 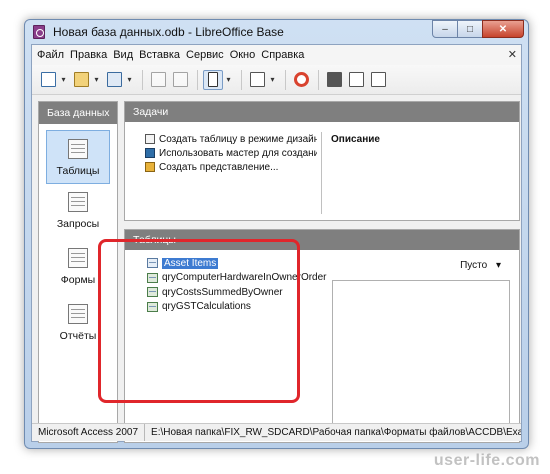 I want to click on form-icon, so click(x=257, y=80).